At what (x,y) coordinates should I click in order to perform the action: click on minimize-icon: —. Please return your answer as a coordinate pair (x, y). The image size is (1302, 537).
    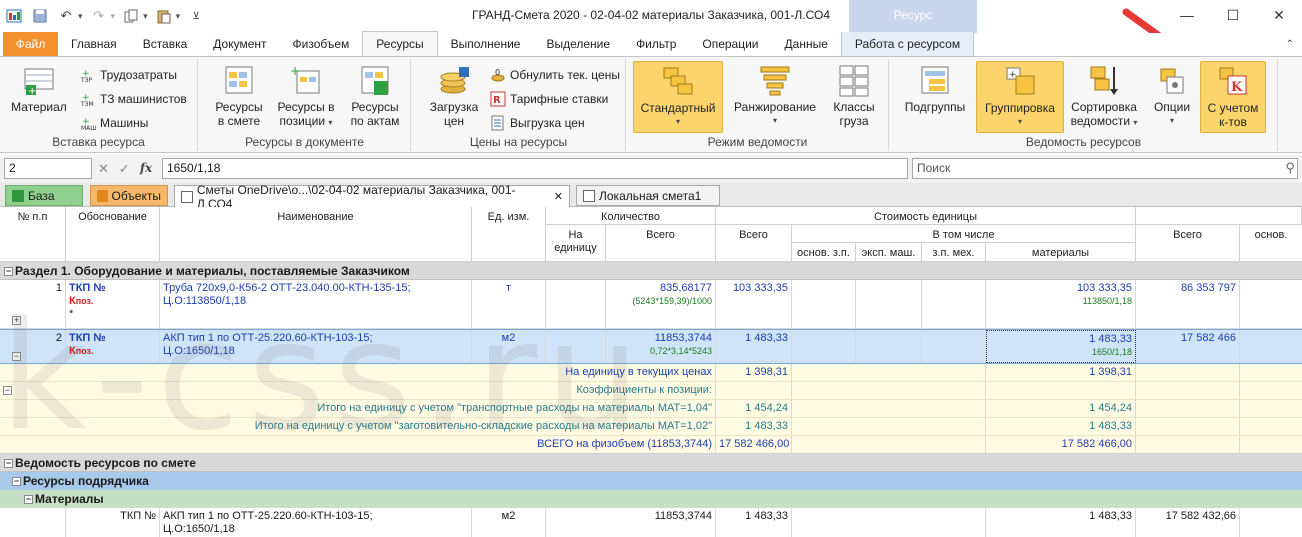
    Looking at the image, I should click on (1187, 15).